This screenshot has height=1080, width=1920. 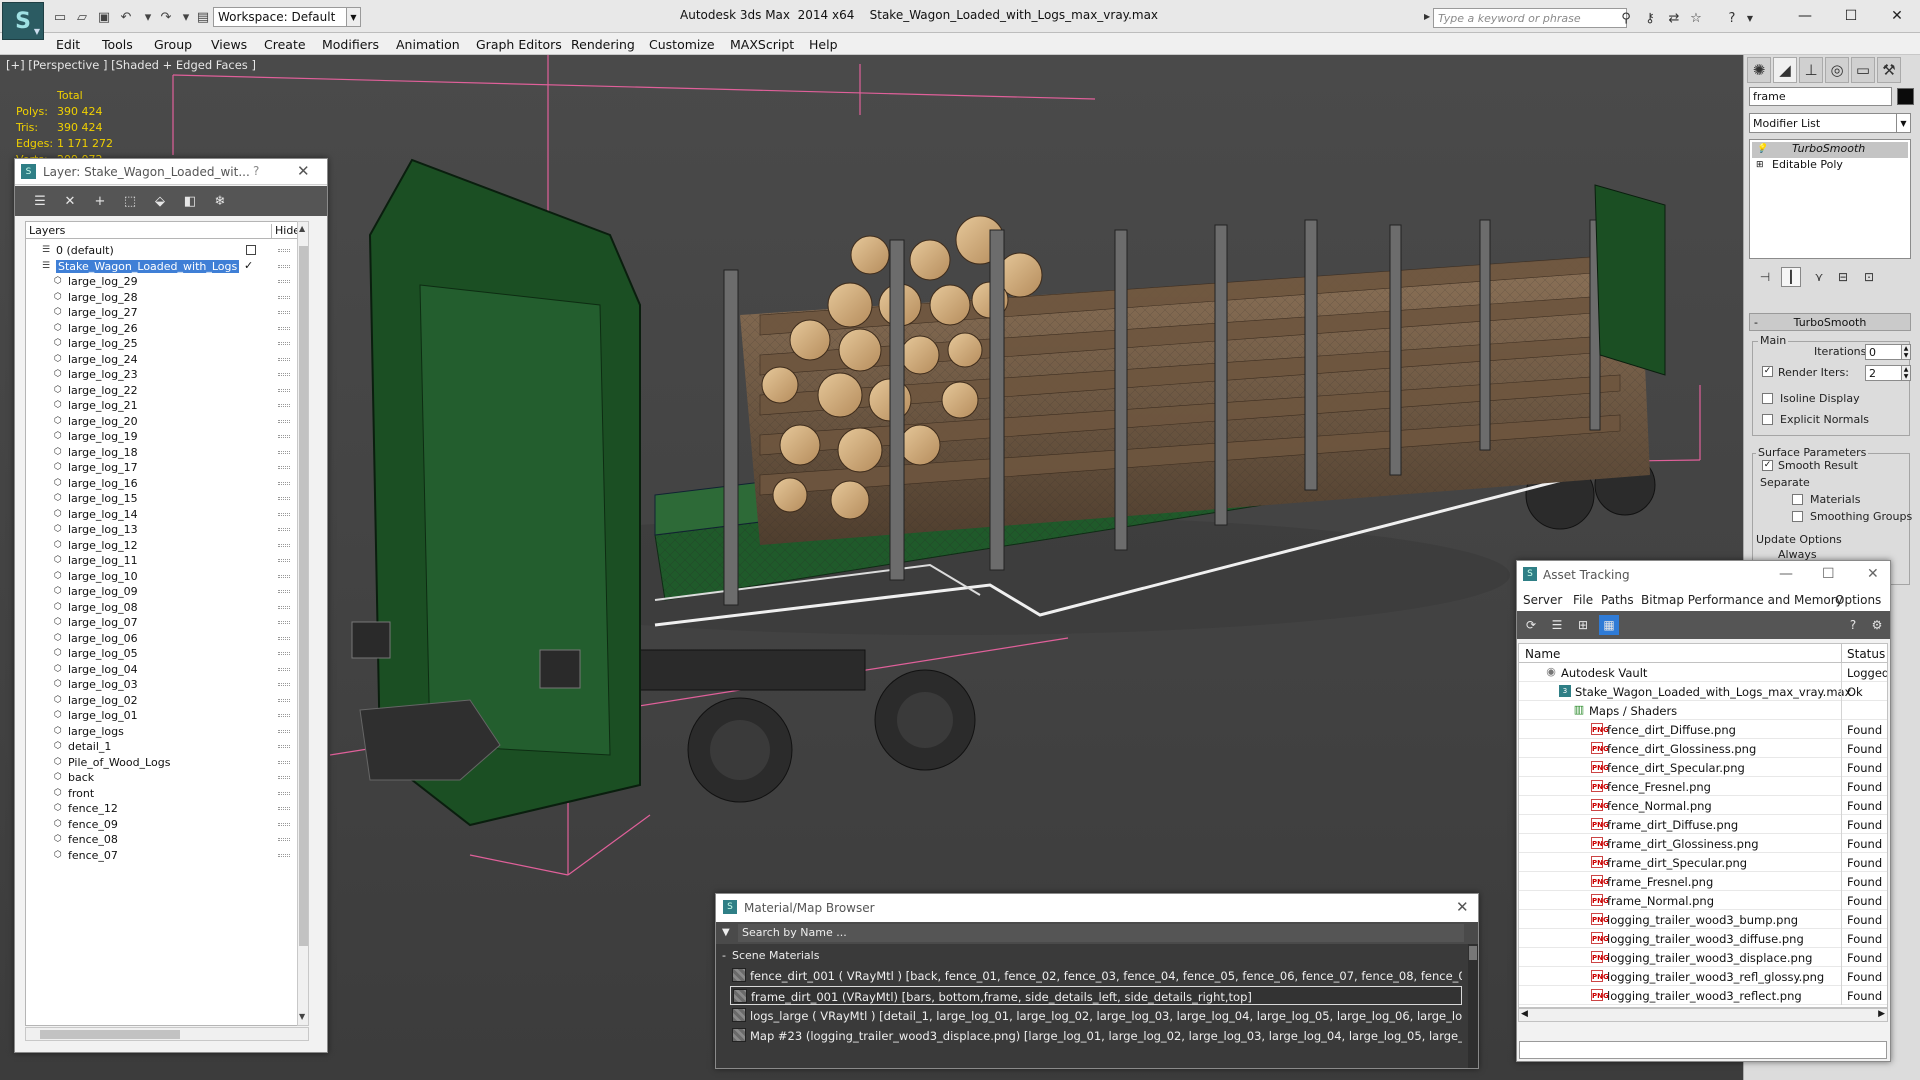 What do you see at coordinates (1905, 96) in the screenshot?
I see `object-color-swatch` at bounding box center [1905, 96].